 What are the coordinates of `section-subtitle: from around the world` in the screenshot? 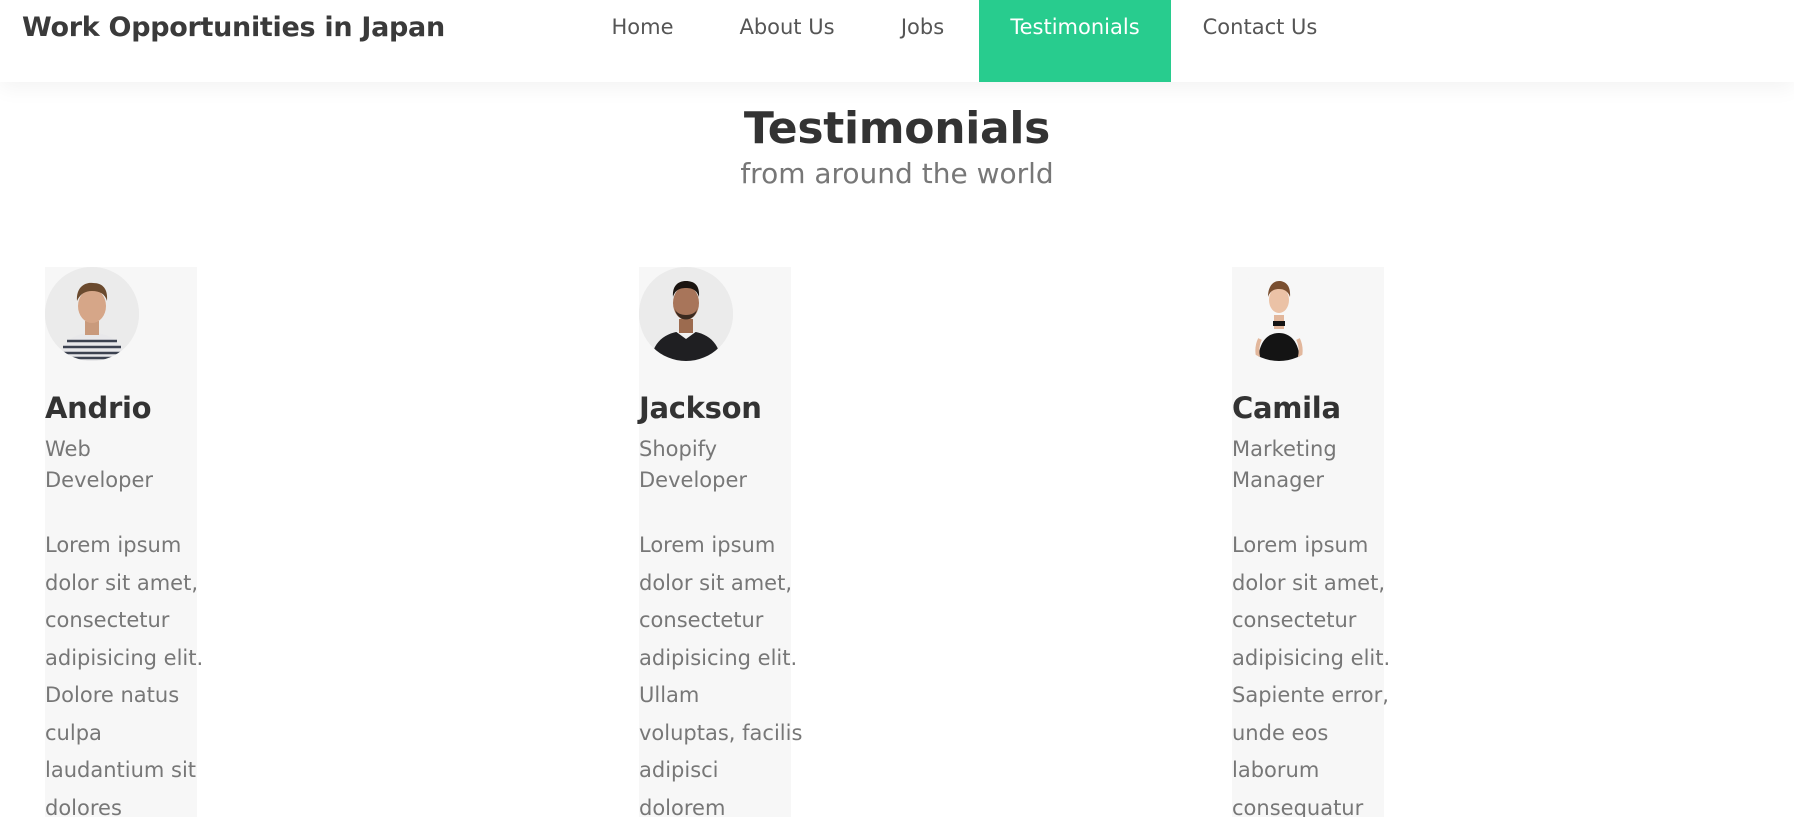 It's located at (897, 173).